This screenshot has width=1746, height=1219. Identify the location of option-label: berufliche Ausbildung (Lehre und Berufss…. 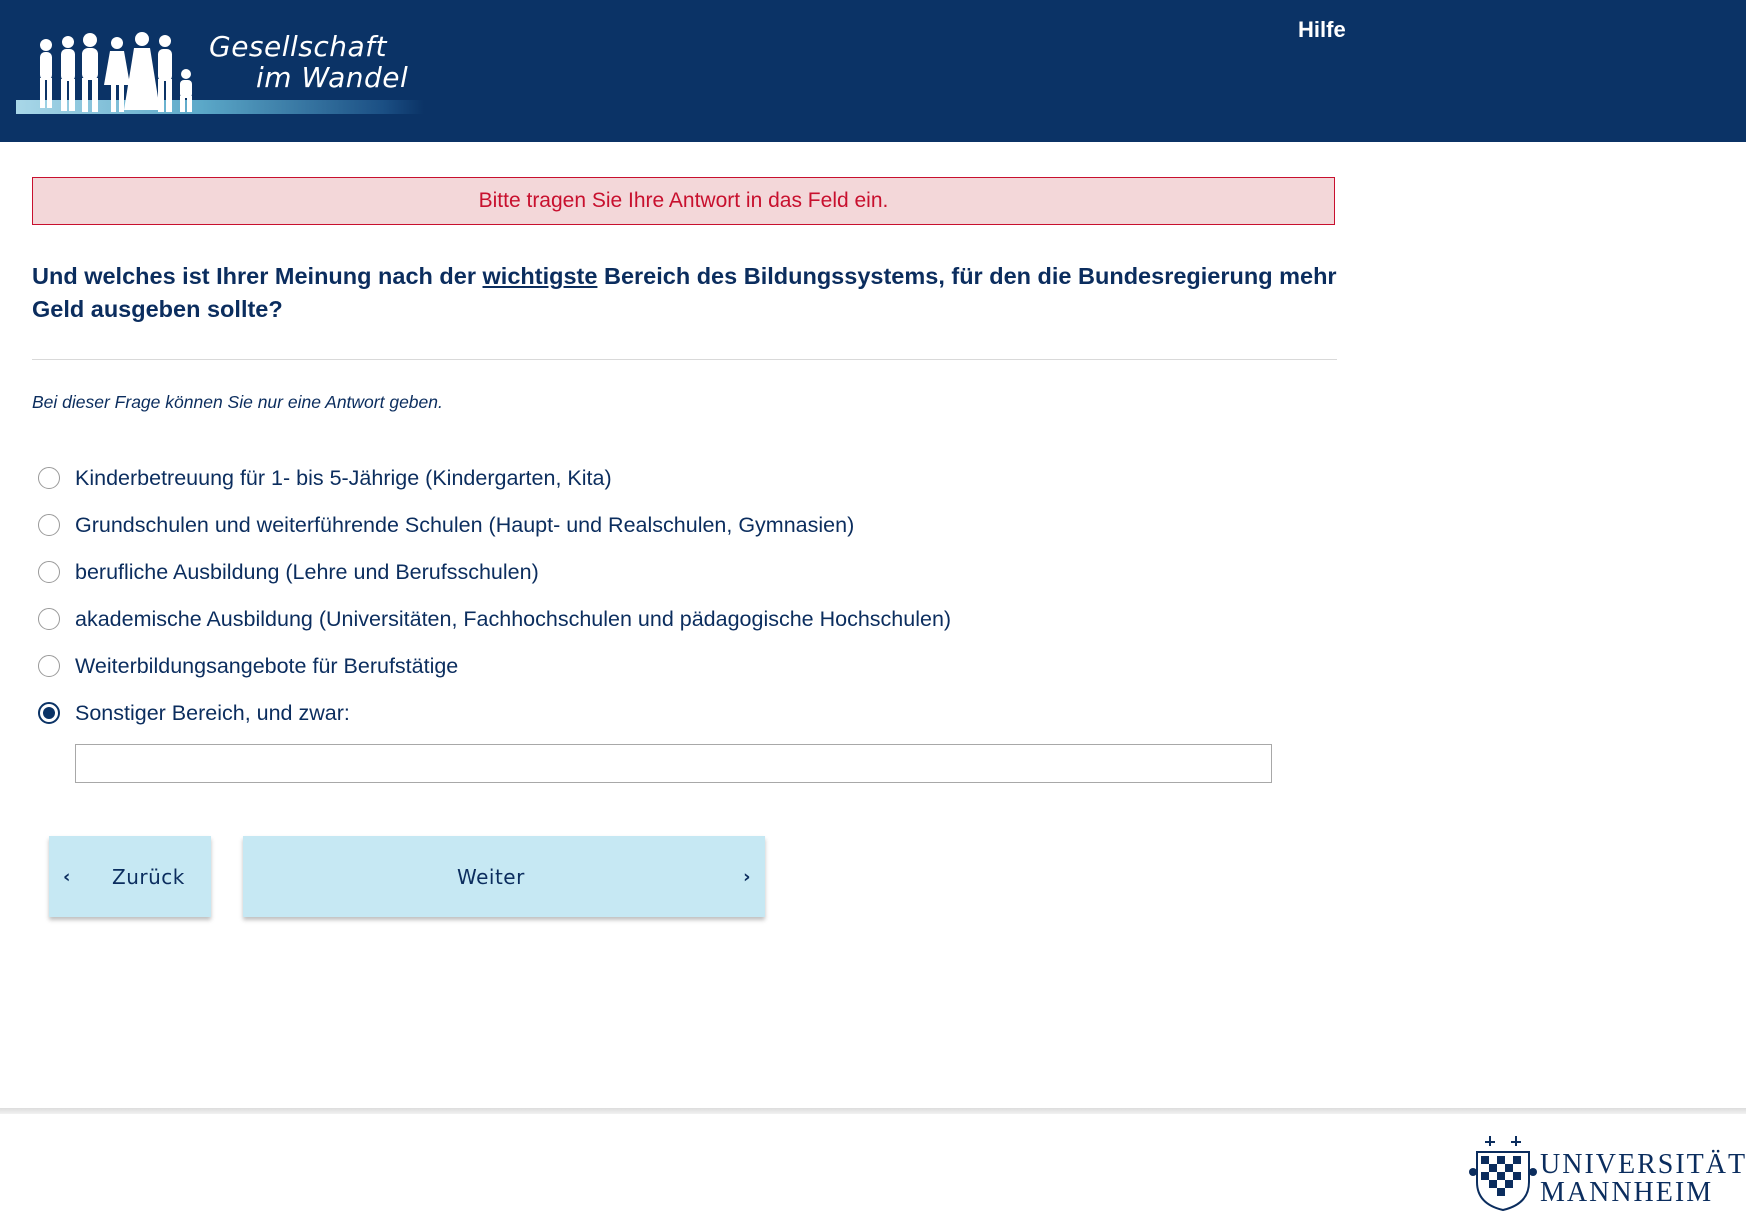
(307, 571).